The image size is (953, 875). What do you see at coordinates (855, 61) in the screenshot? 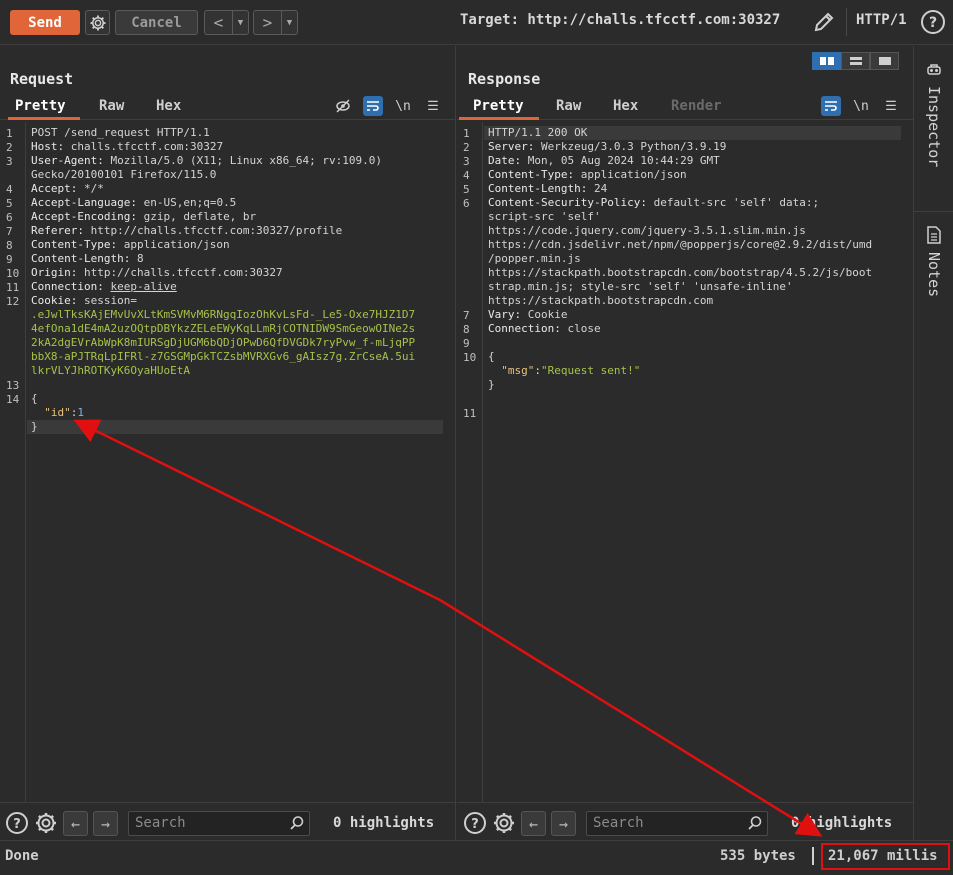
I see `layout-stacked-button` at bounding box center [855, 61].